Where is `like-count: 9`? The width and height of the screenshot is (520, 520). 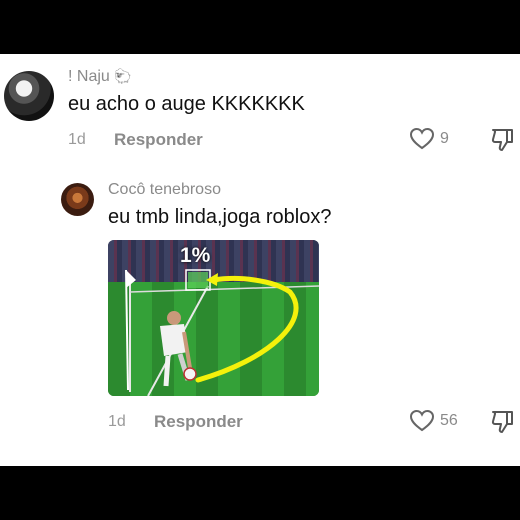 like-count: 9 is located at coordinates (444, 138).